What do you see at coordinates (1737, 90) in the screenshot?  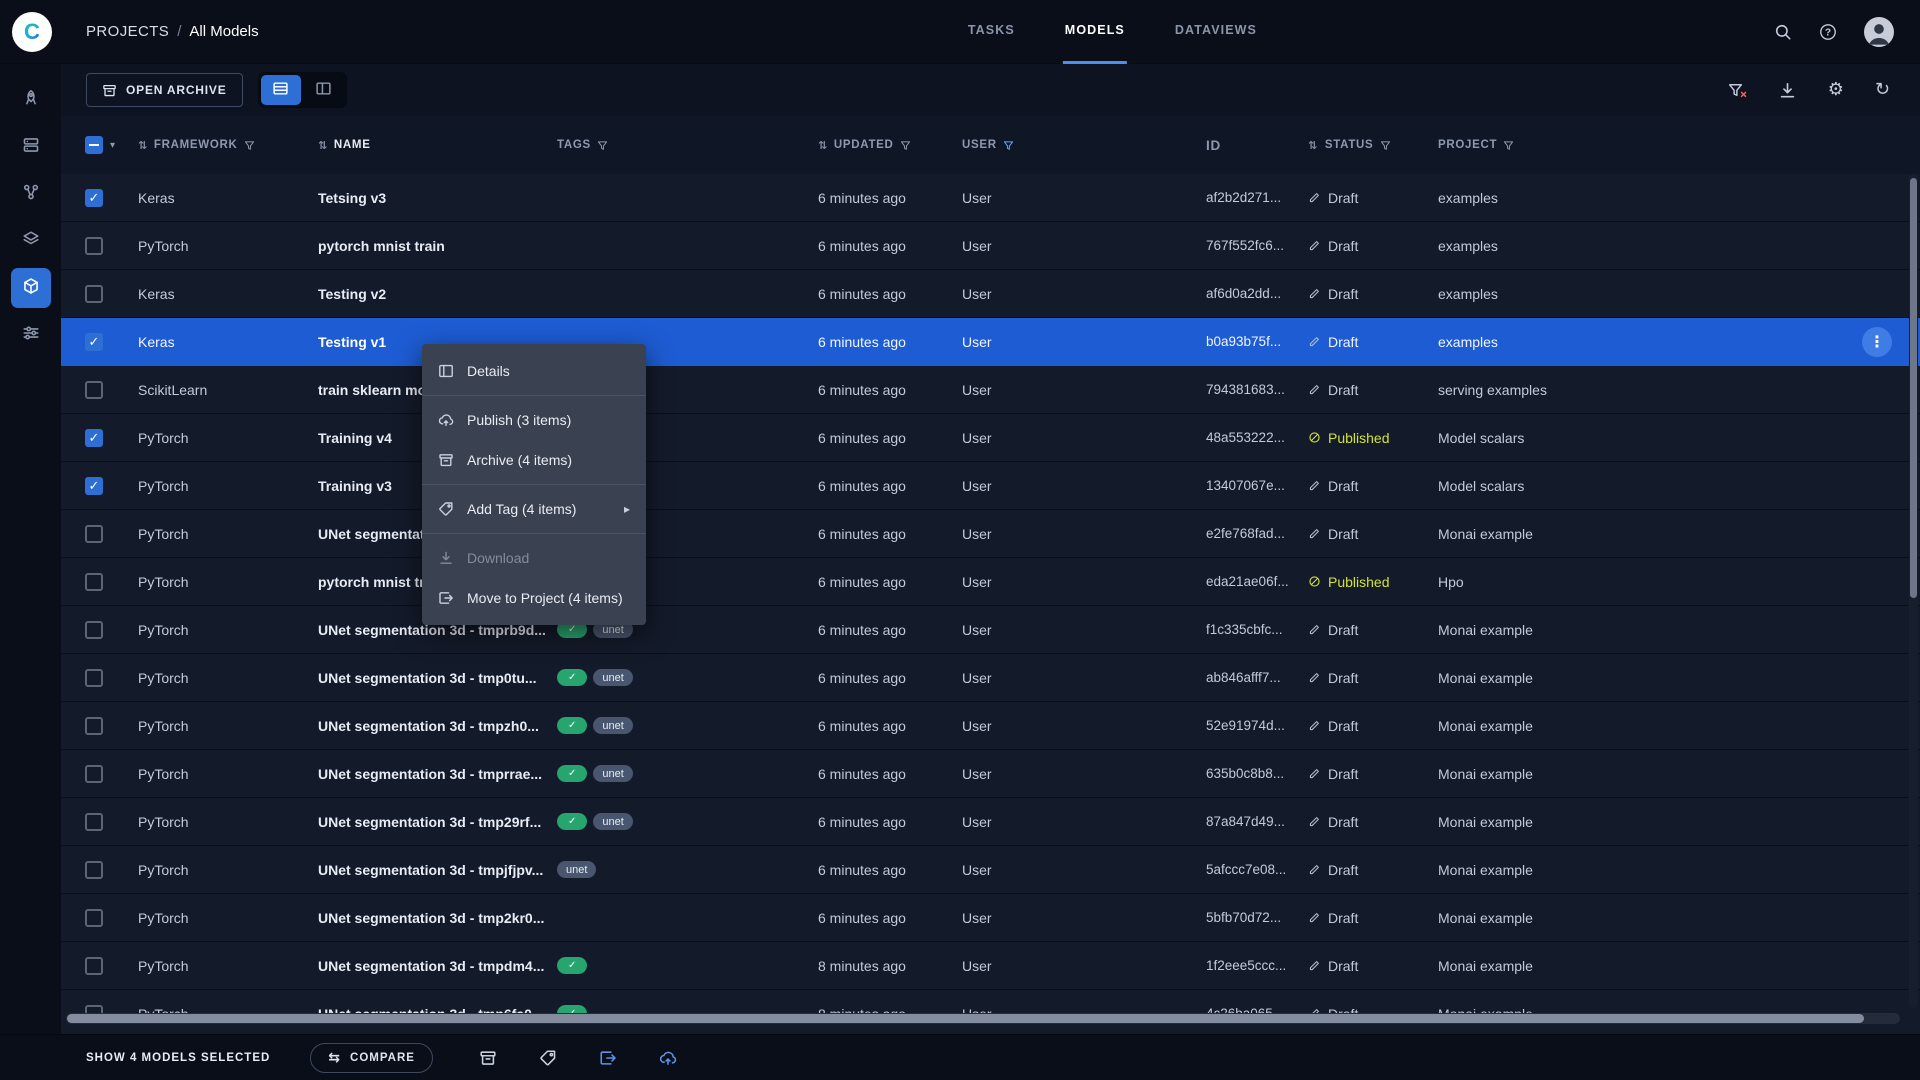 I see `clear-filters-icon` at bounding box center [1737, 90].